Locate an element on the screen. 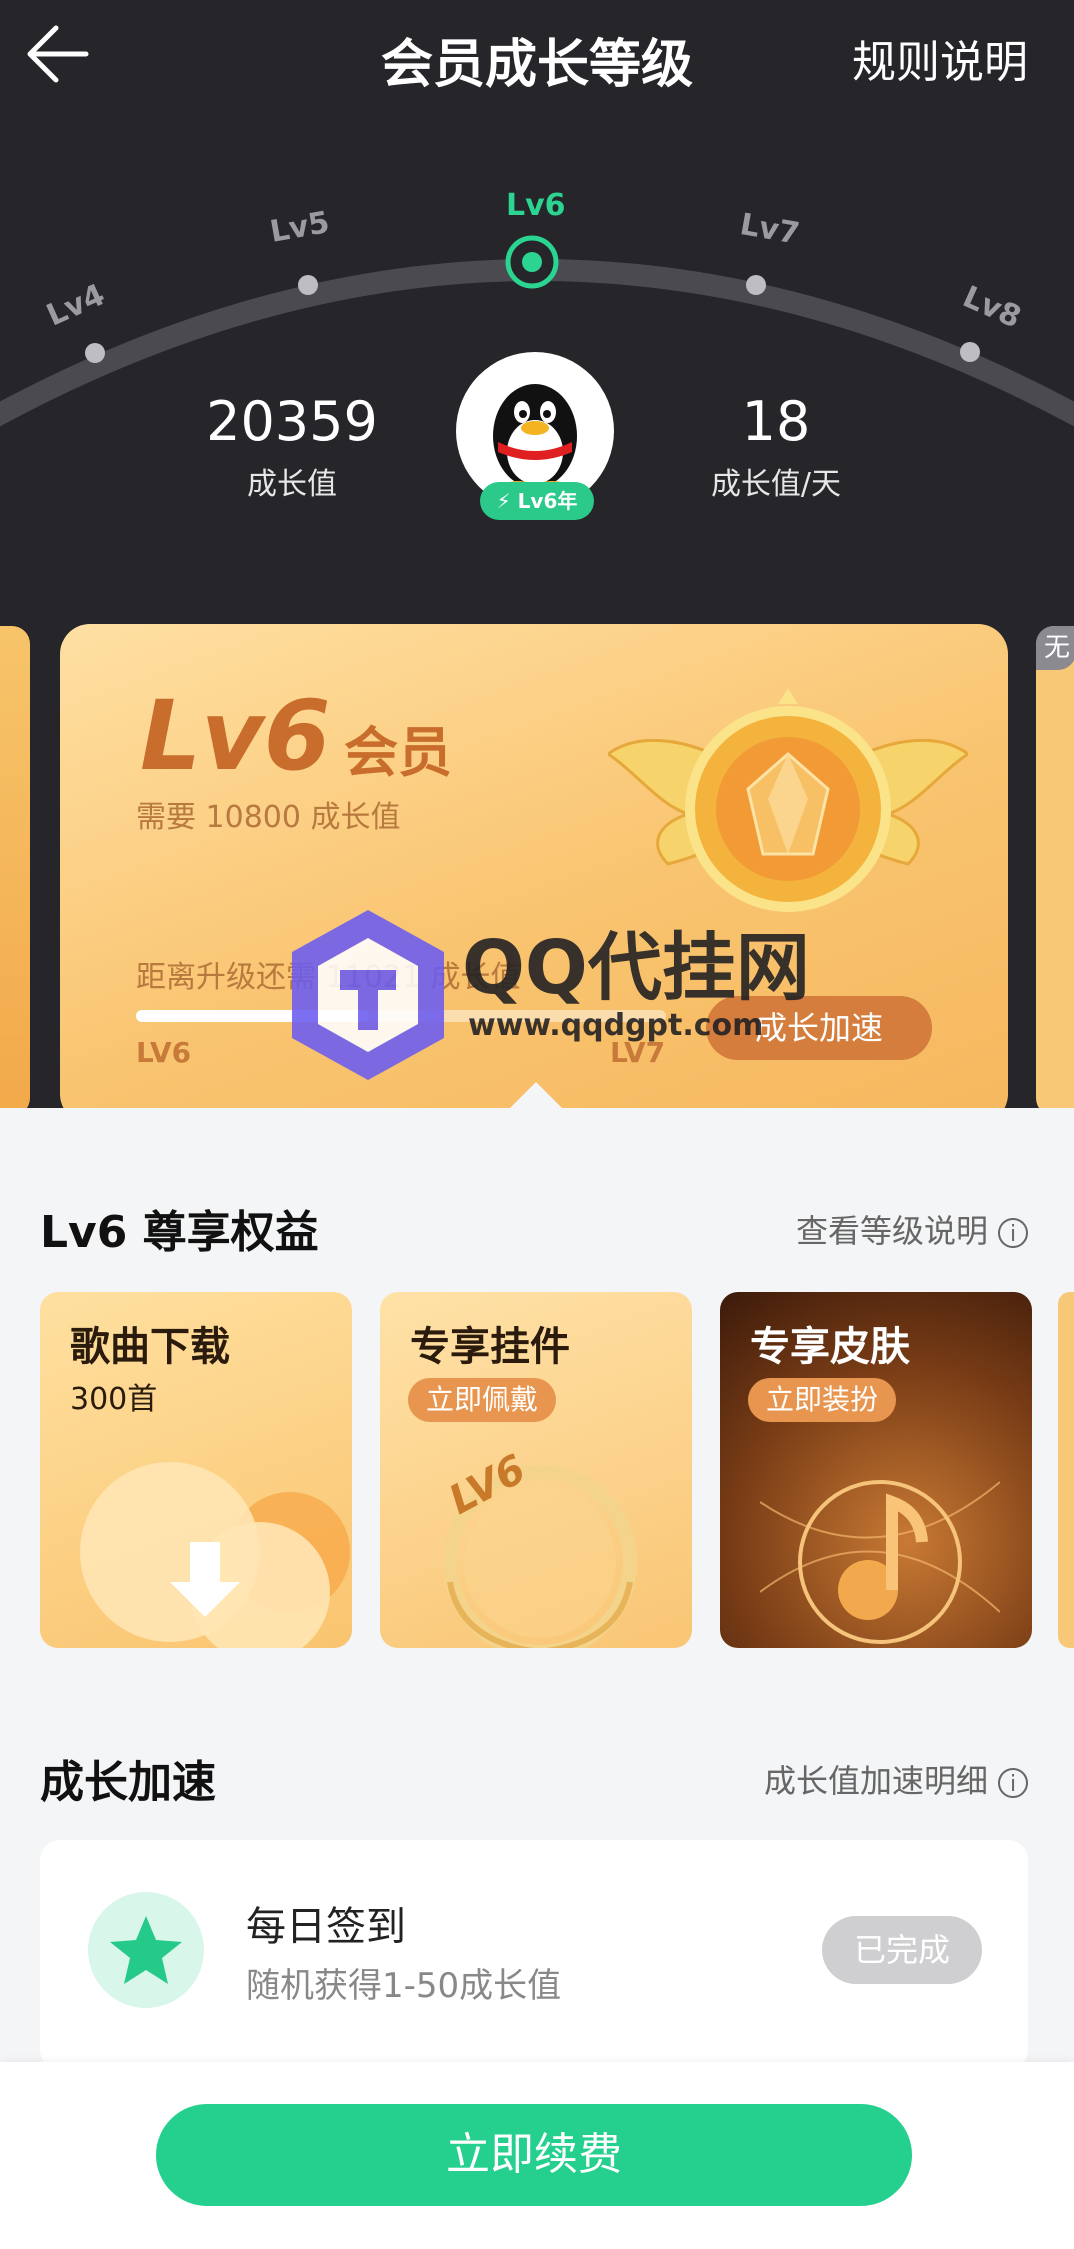  card-requirement: 需要 10800 成长值 is located at coordinates (268, 817).